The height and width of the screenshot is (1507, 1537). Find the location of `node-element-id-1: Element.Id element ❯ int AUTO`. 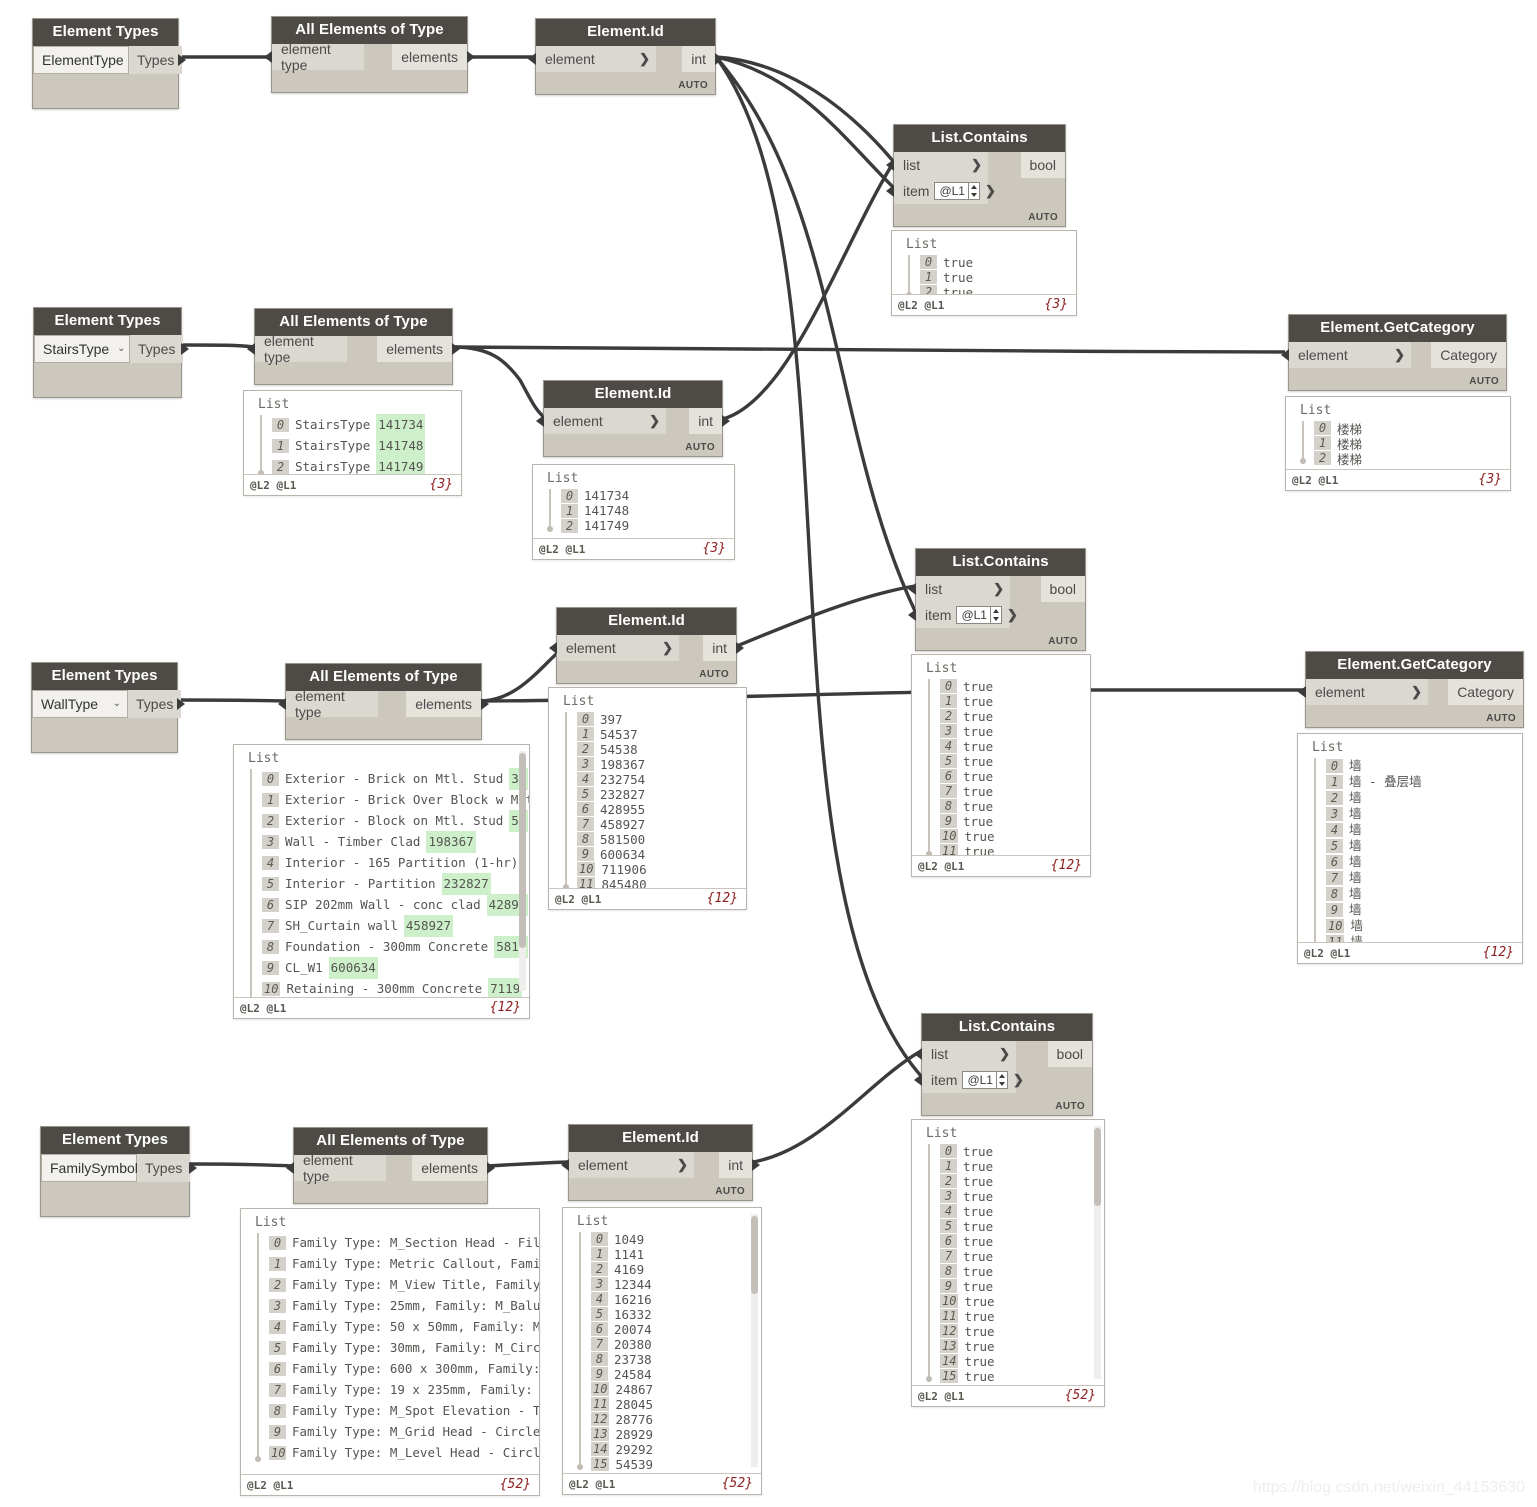

node-element-id-1: Element.Id element ❯ int AUTO is located at coordinates (625, 56).